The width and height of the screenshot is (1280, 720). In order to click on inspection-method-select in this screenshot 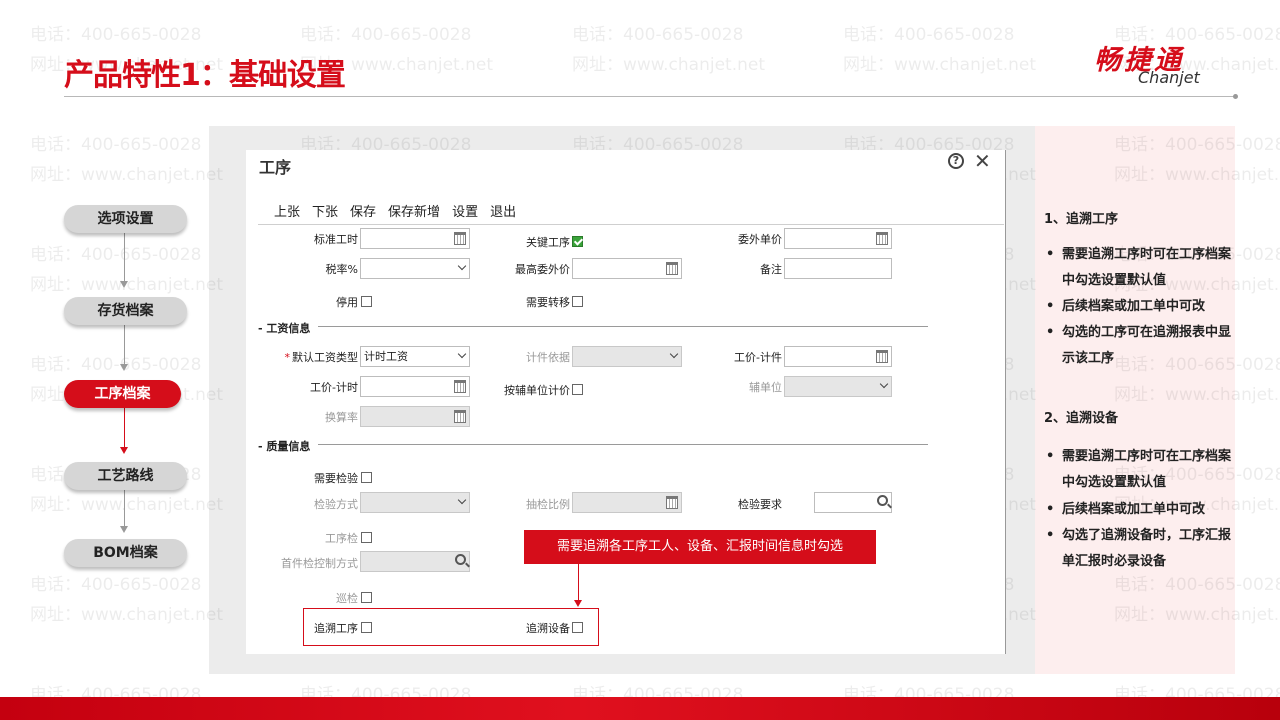, I will do `click(415, 502)`.